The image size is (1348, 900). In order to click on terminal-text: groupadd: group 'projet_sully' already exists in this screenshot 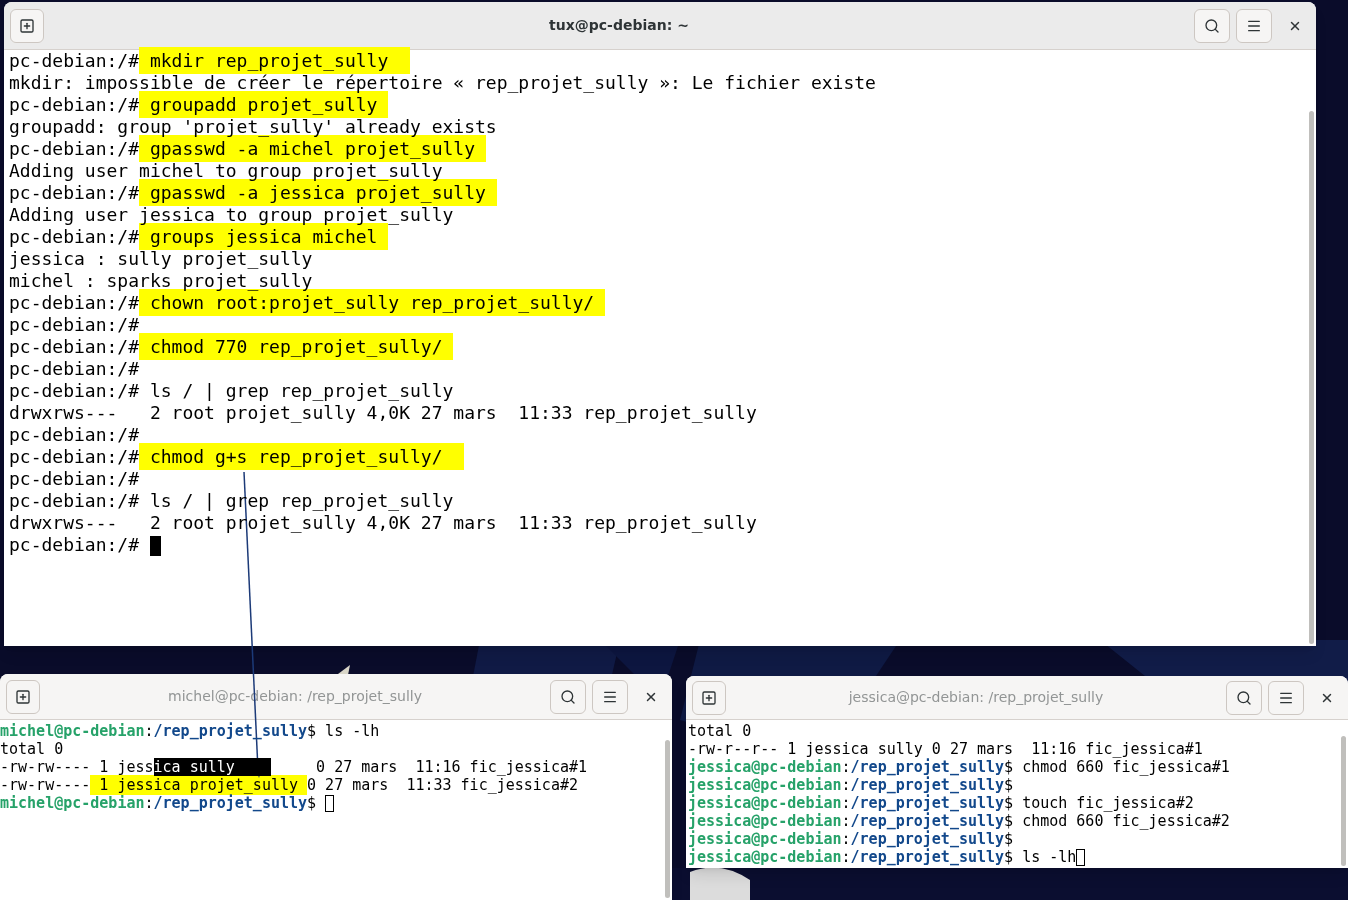, I will do `click(253, 126)`.